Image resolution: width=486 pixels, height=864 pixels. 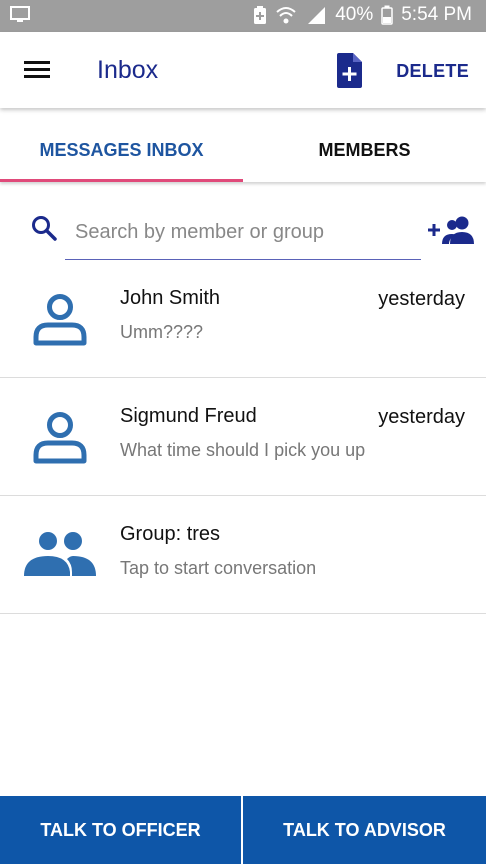 I want to click on menu-icon, so click(x=37, y=69).